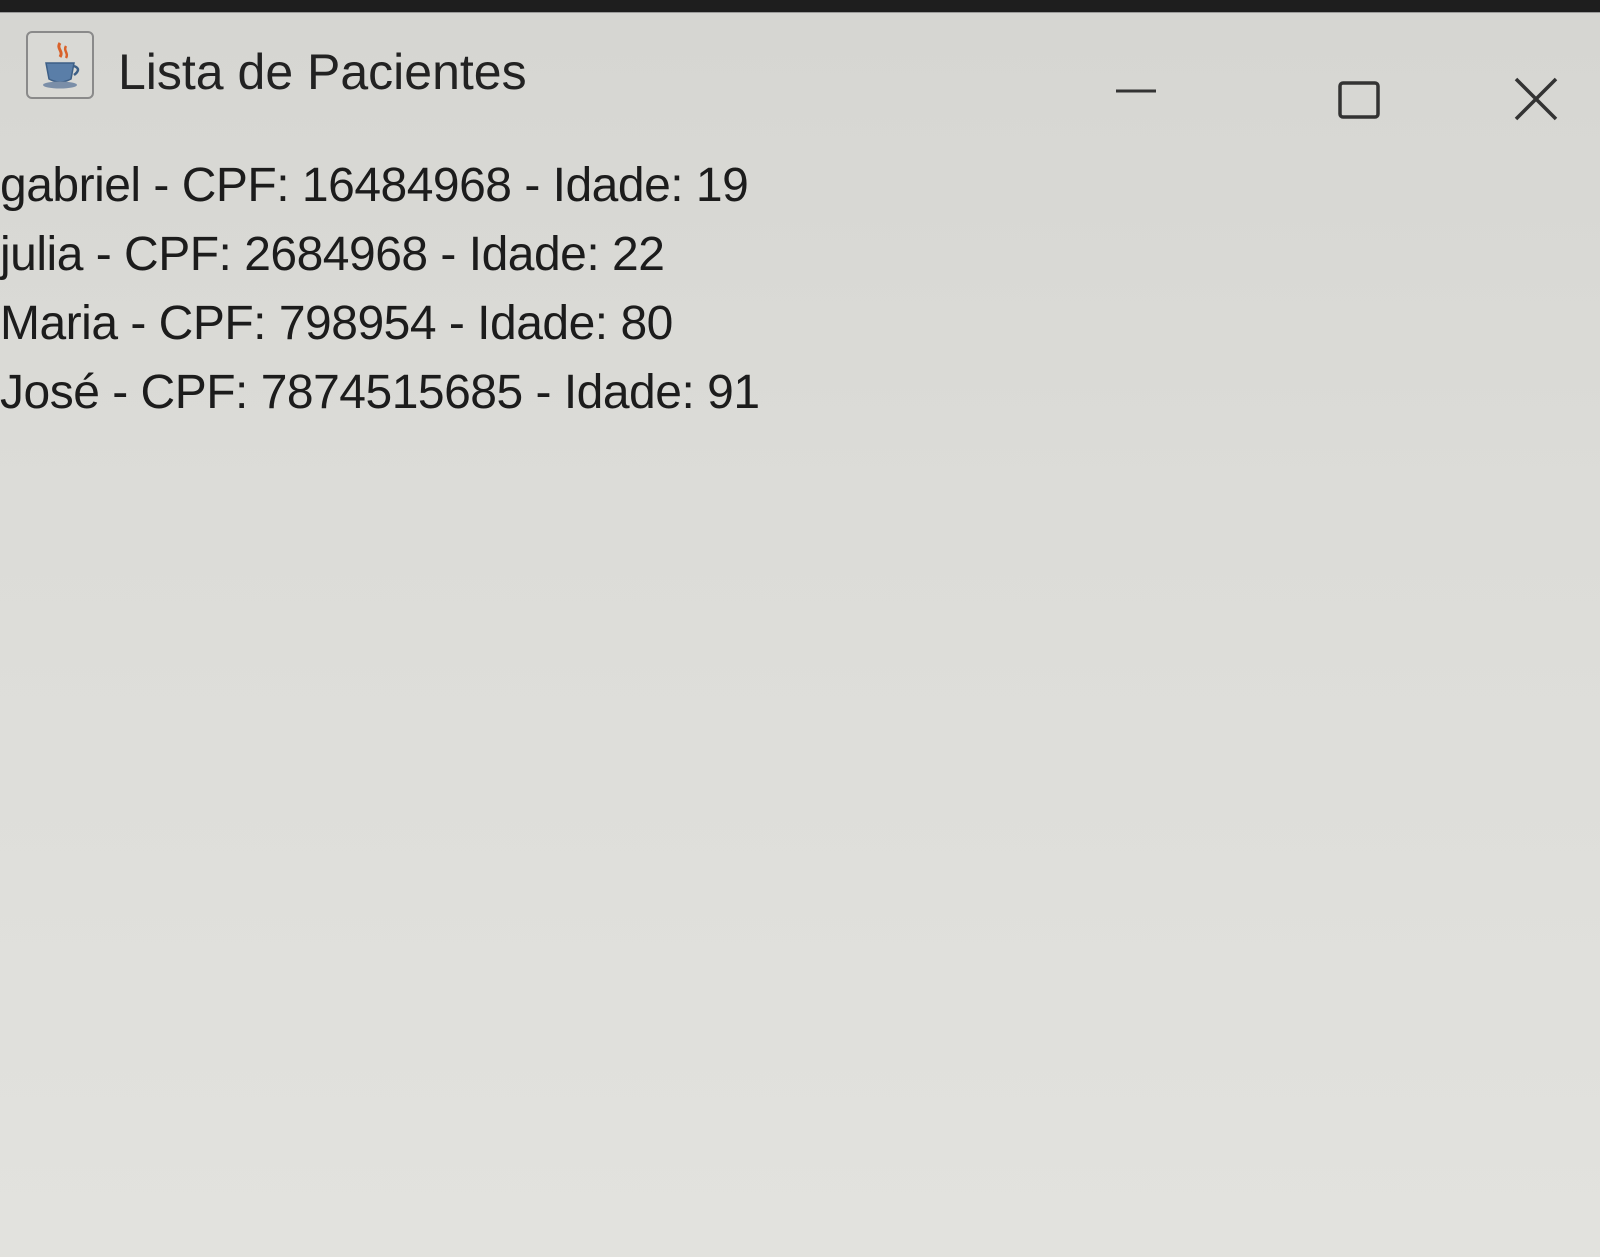 Image resolution: width=1600 pixels, height=1257 pixels. What do you see at coordinates (1359, 100) in the screenshot?
I see `maximize-icon` at bounding box center [1359, 100].